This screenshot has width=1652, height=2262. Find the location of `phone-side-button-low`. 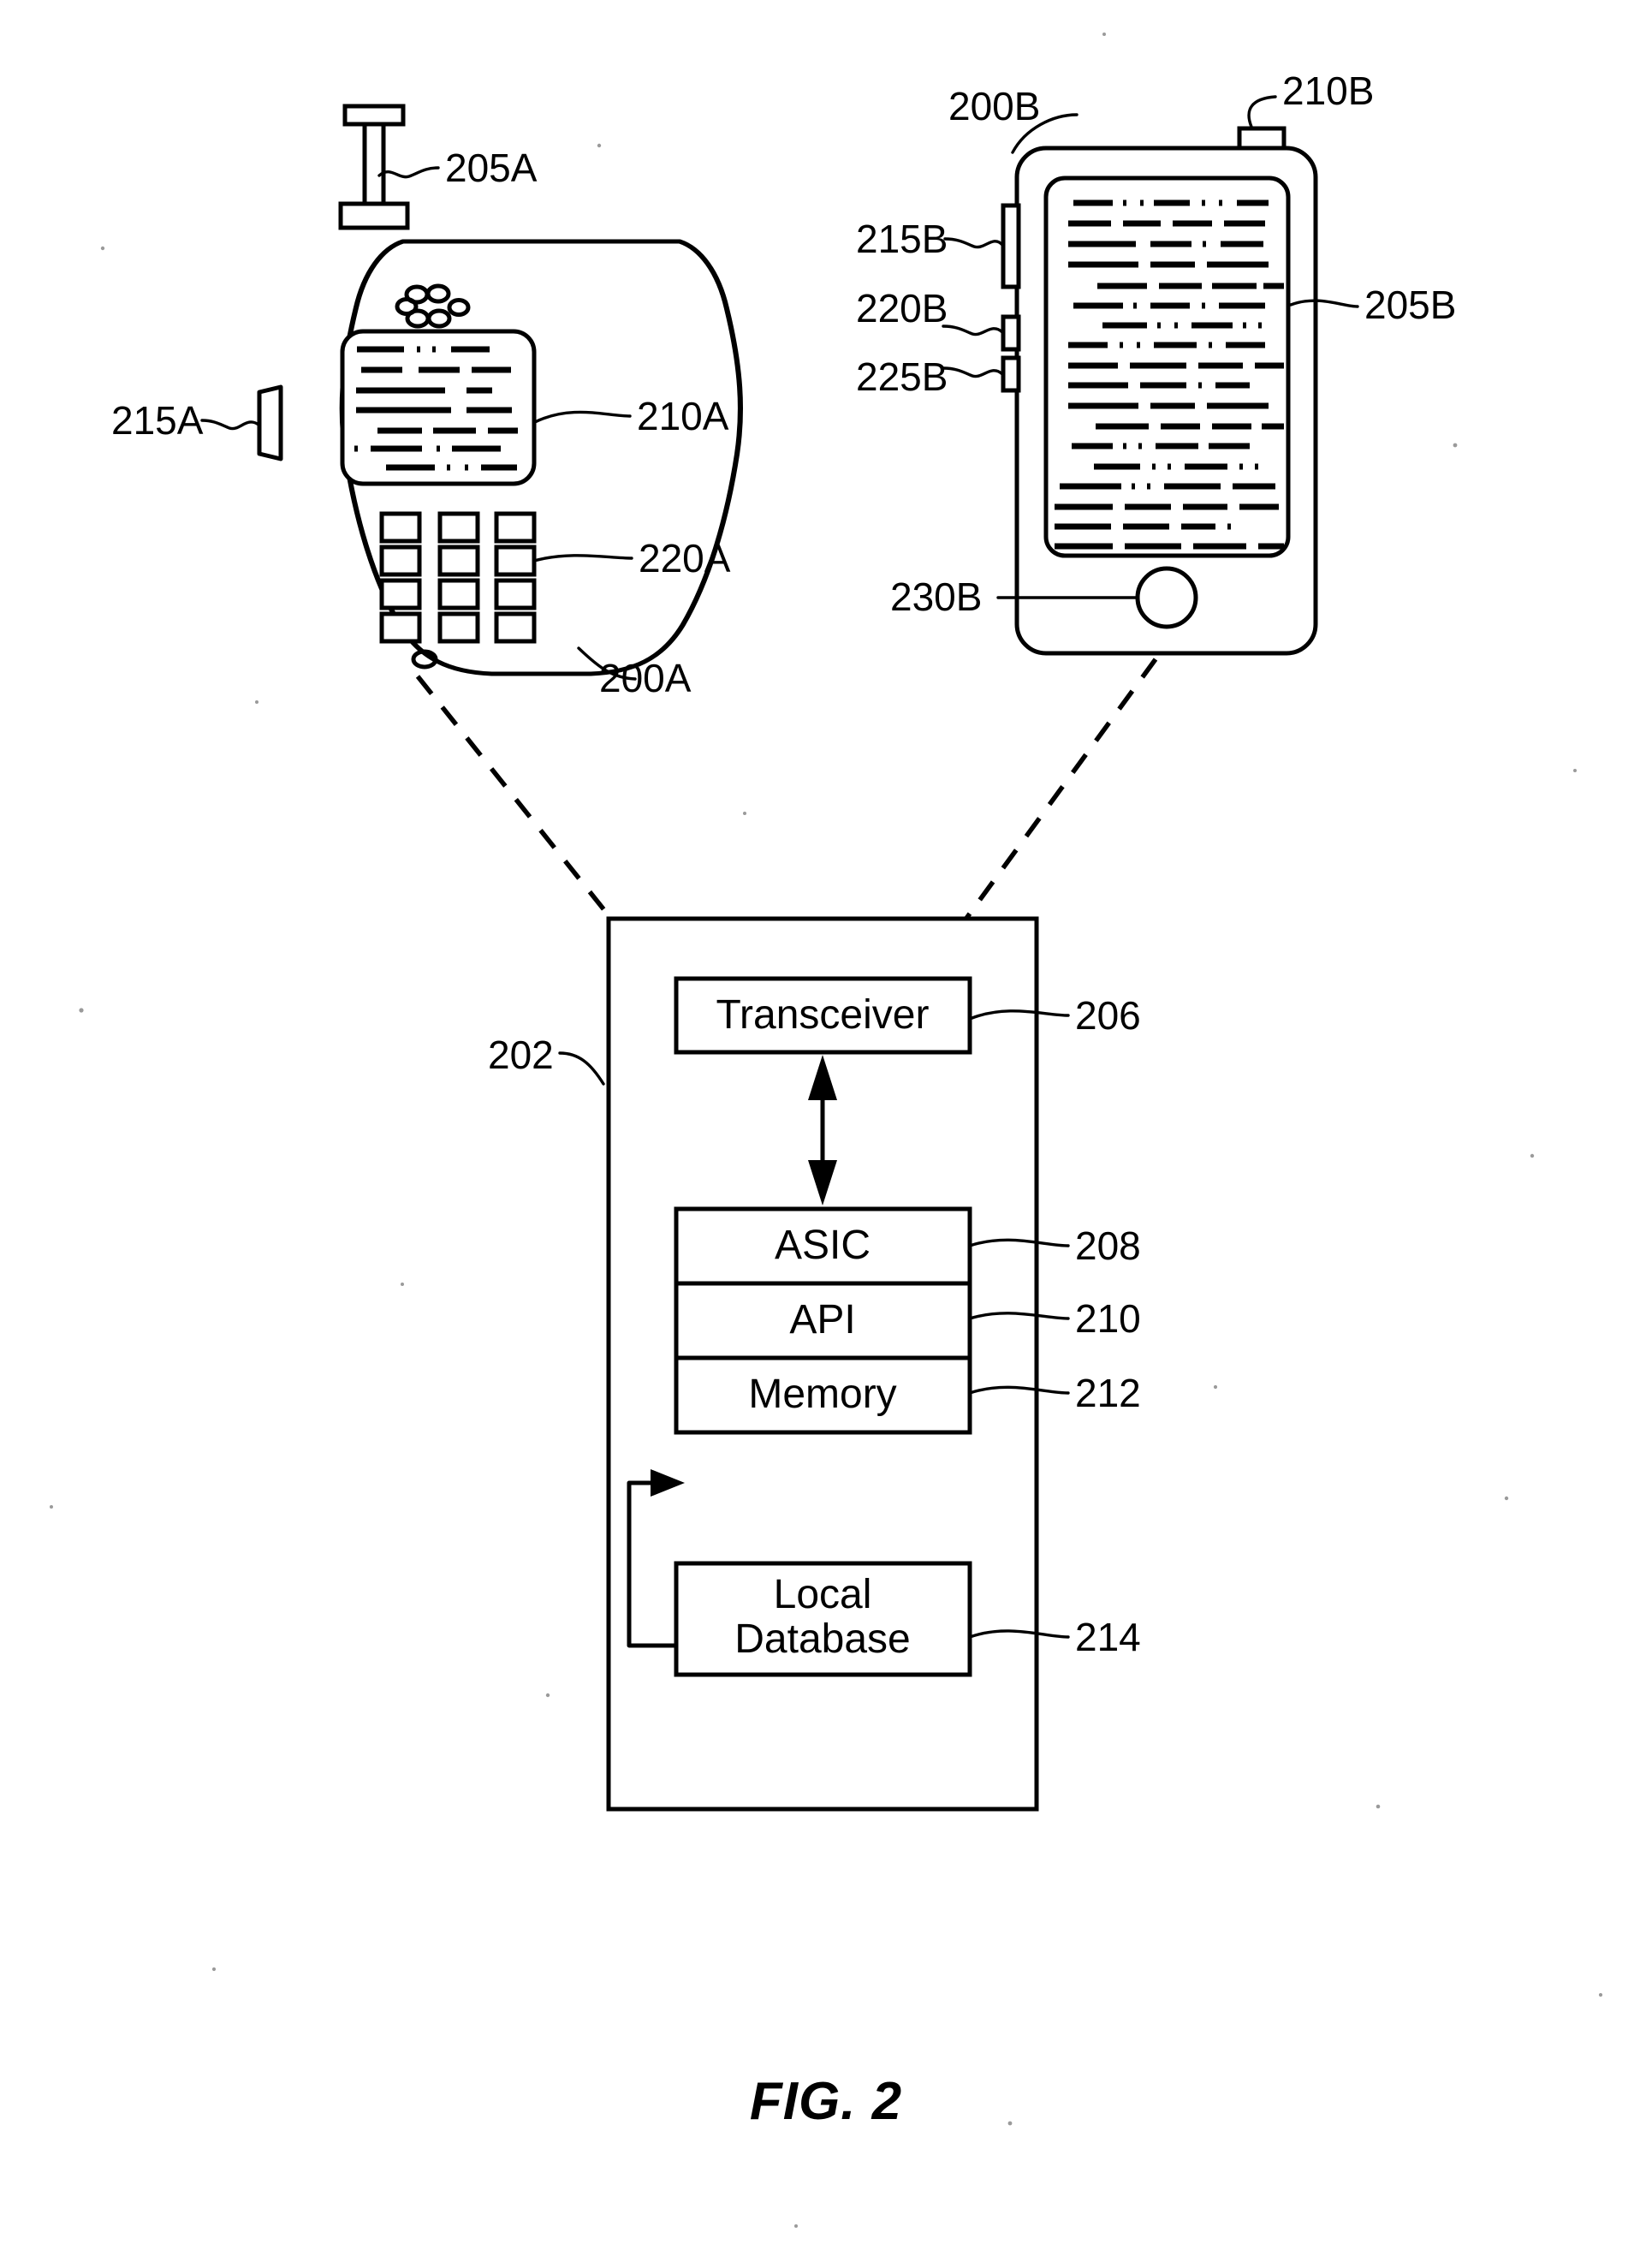

phone-side-button-low is located at coordinates (1011, 374).